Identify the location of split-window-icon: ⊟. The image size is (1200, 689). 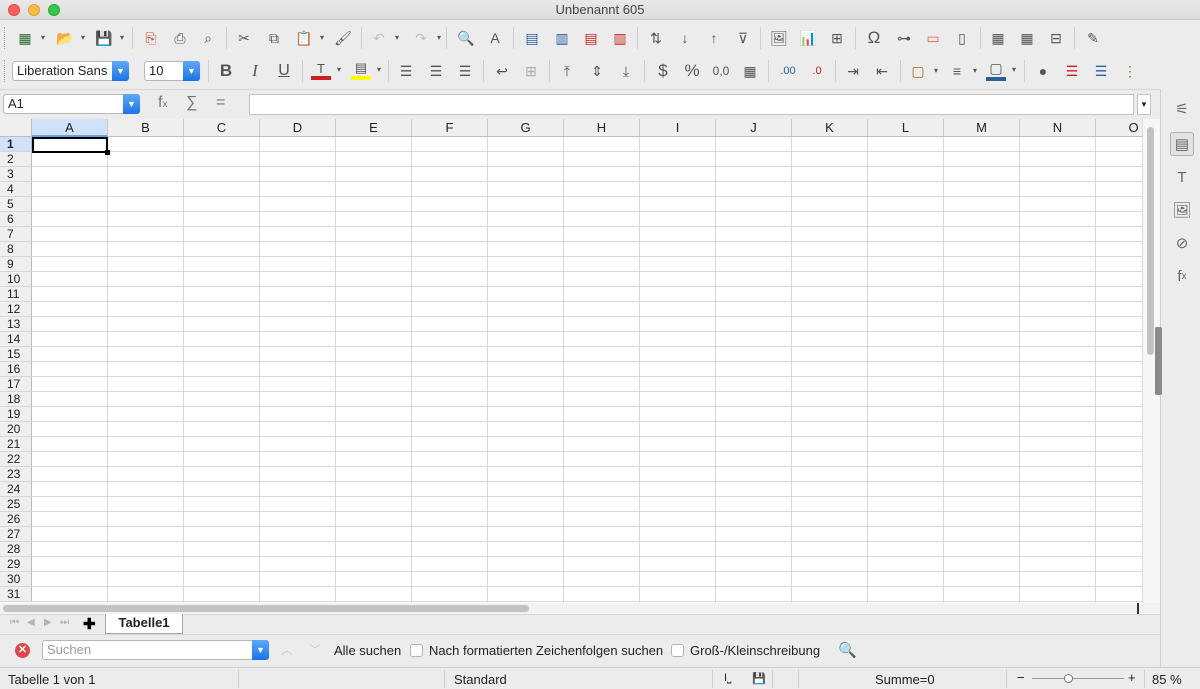
(1056, 38).